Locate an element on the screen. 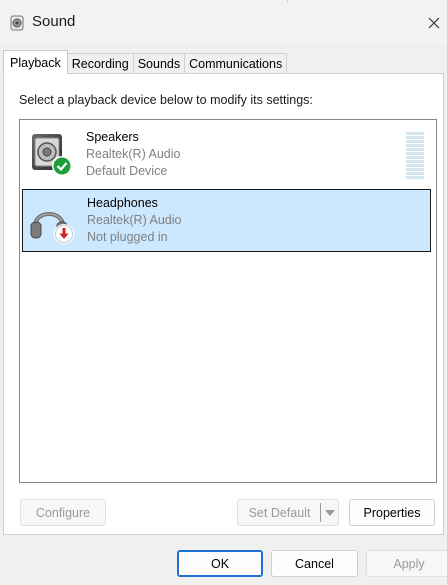  configure-button: Configure is located at coordinates (63, 512).